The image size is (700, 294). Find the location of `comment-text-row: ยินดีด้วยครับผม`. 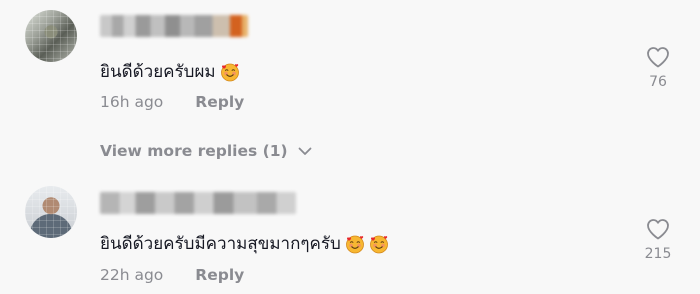

comment-text-row: ยินดีด้วยครับผม is located at coordinates (170, 71).